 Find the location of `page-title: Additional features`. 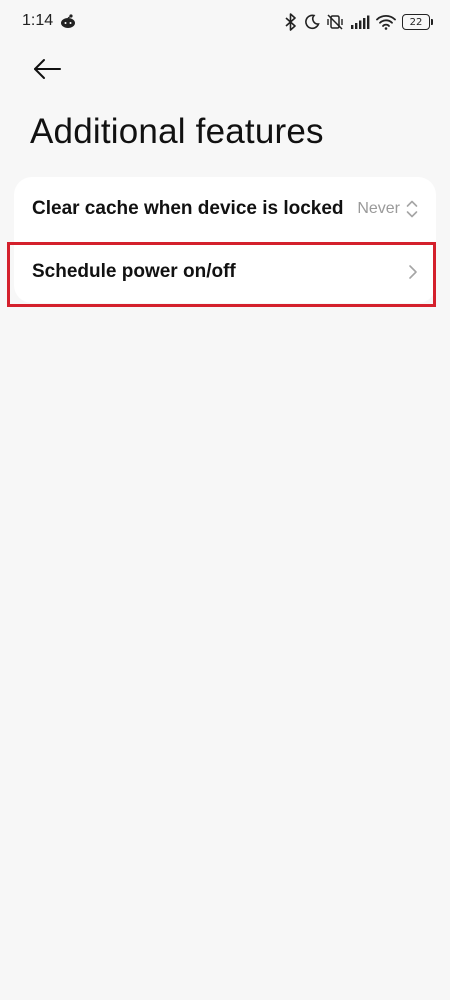

page-title: Additional features is located at coordinates (177, 131).